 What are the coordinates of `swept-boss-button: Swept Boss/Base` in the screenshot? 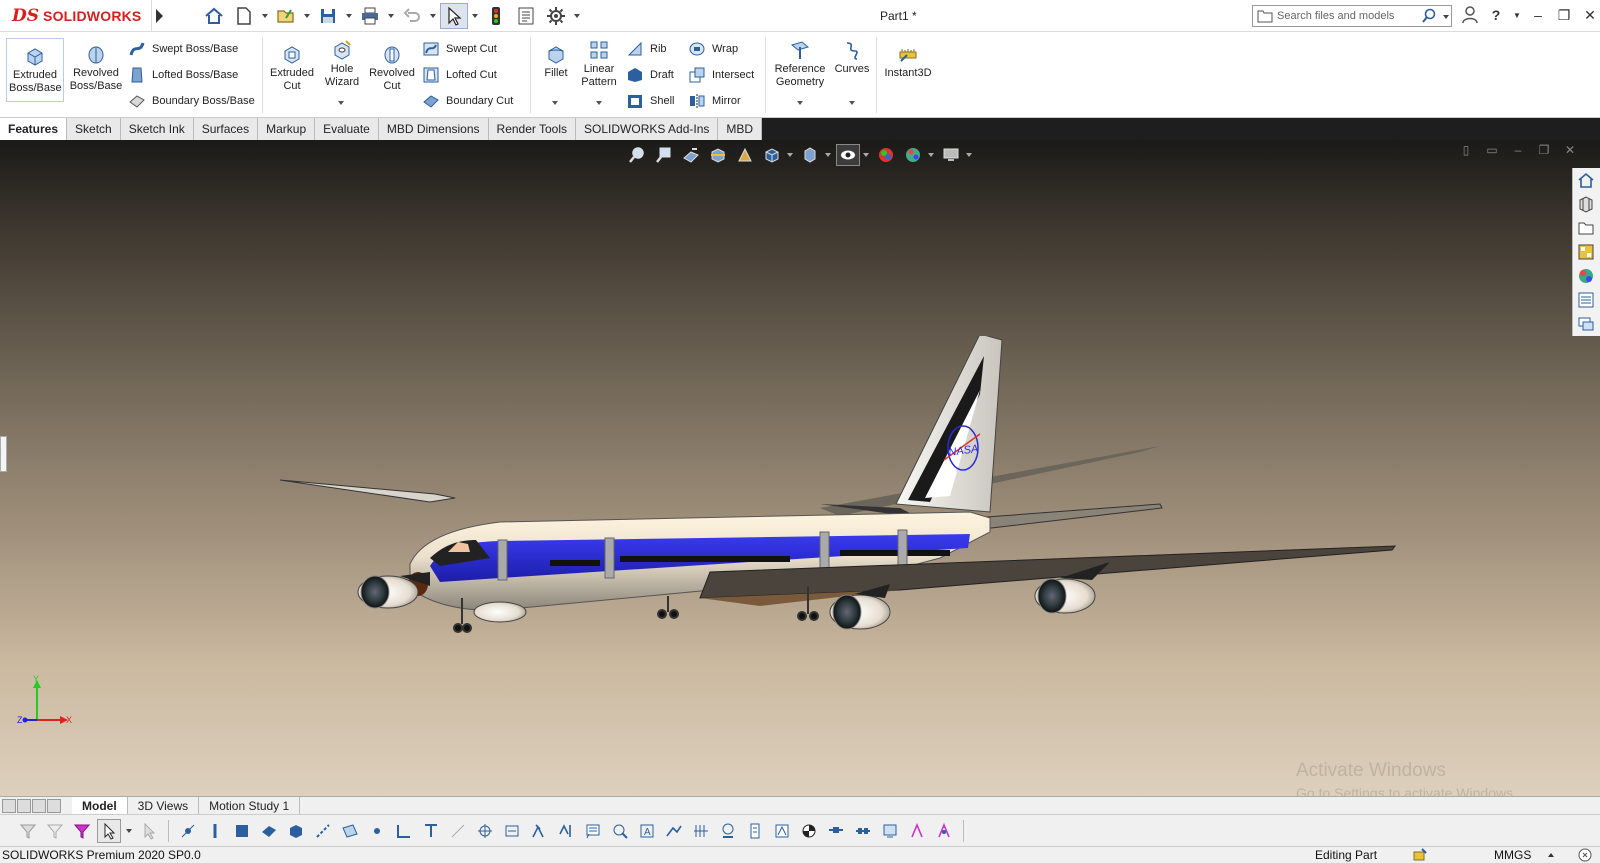 It's located at (183, 49).